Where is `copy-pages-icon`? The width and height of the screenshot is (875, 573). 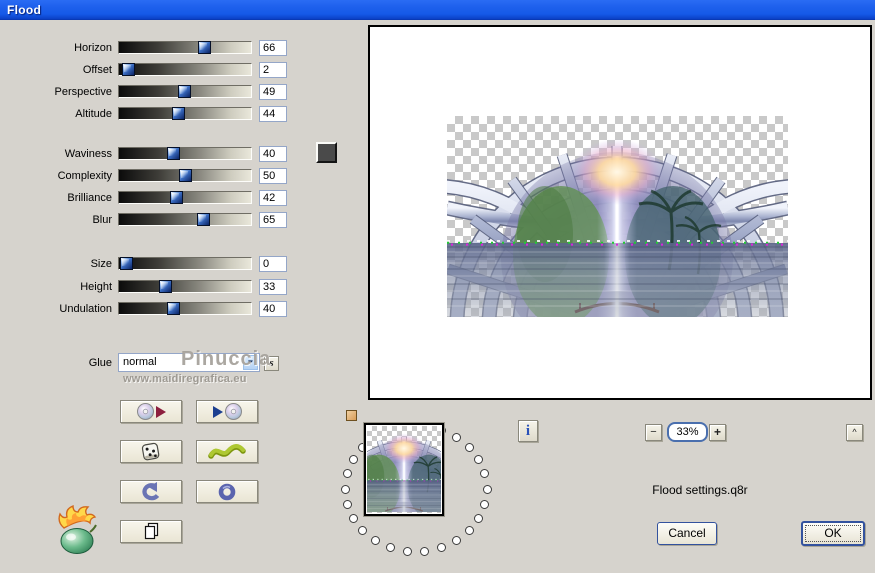
copy-pages-icon is located at coordinates (151, 531).